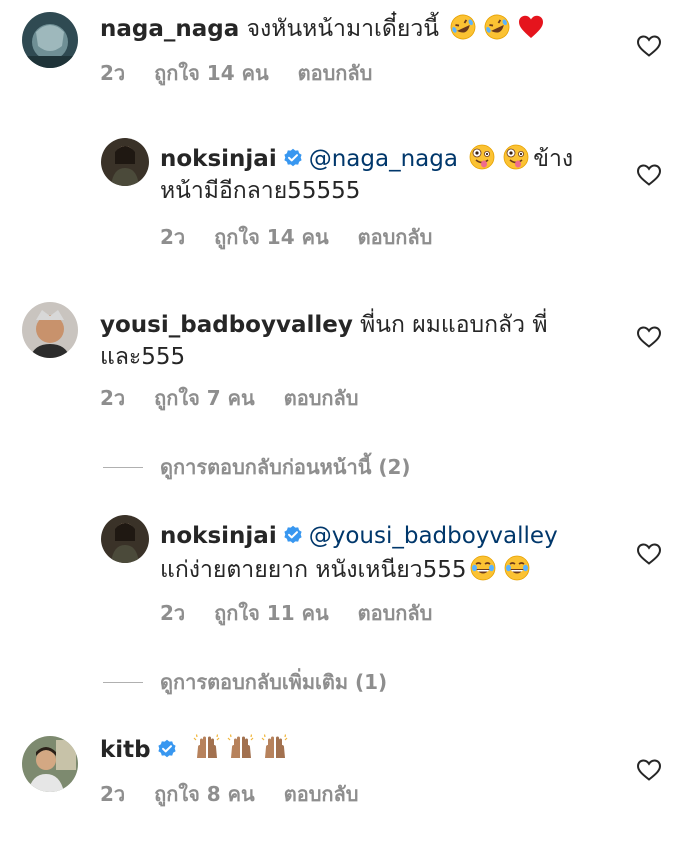 The height and width of the screenshot is (847, 700). I want to click on view-previous-replies: ดูการตอบกลับก่อนหน้านี้ (2), so click(285, 467).